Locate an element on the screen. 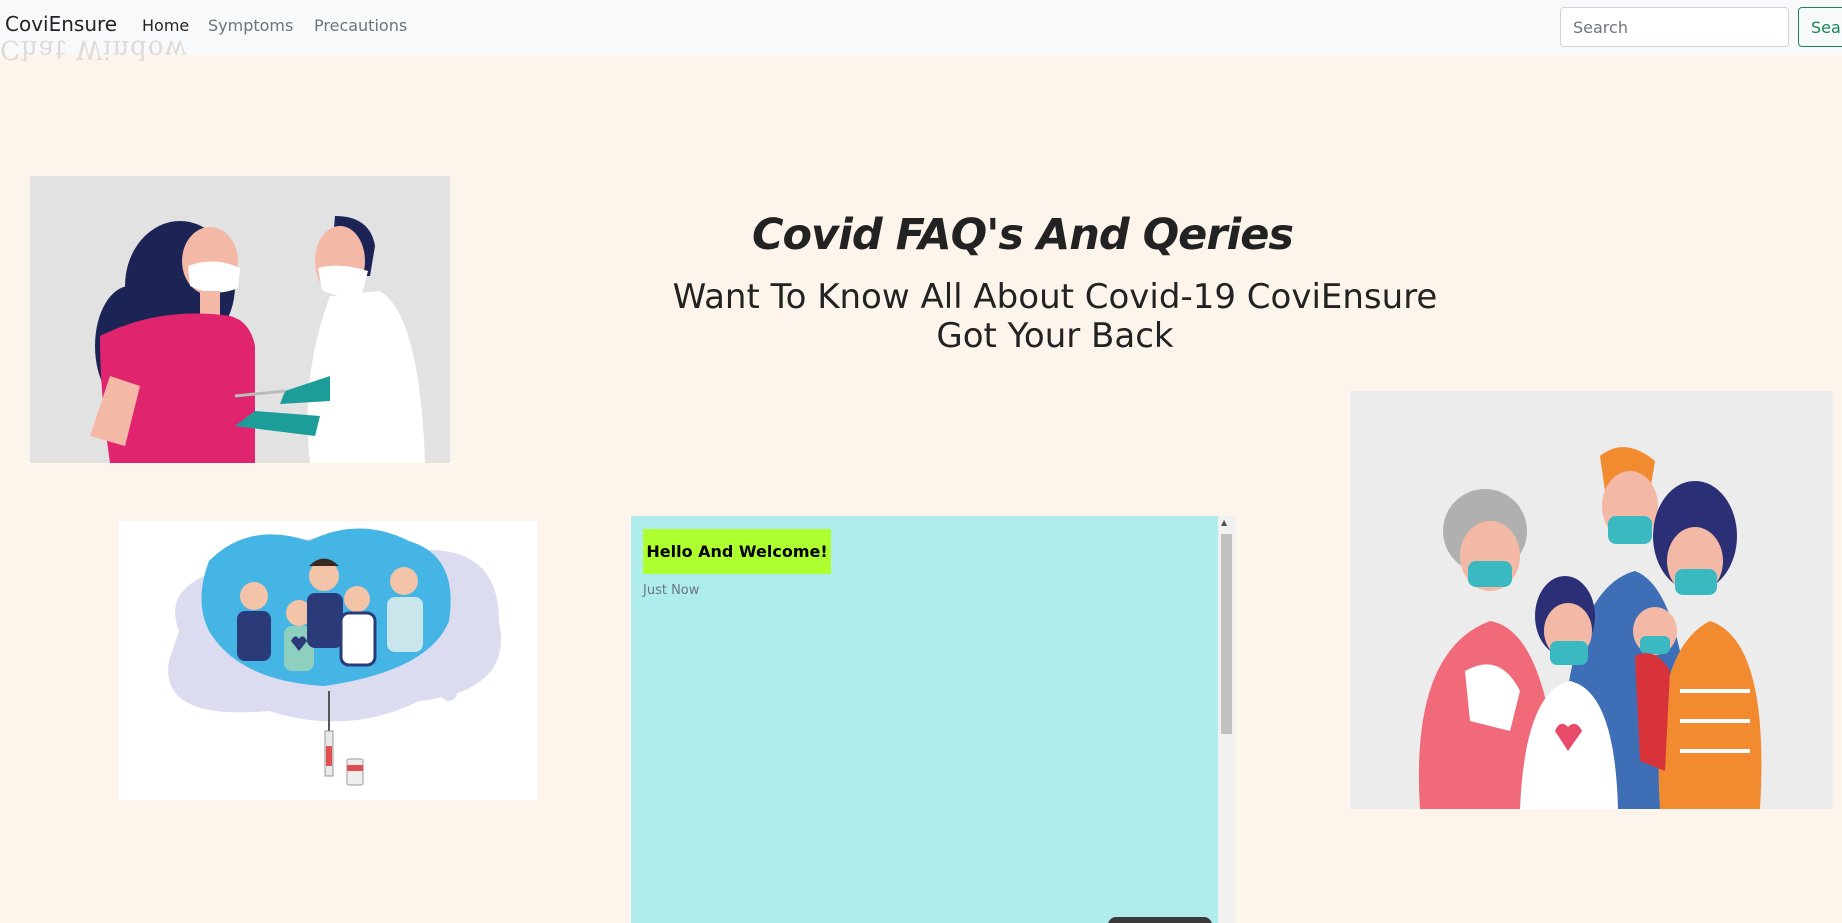 This screenshot has height=923, width=1842. chat-message-time: Just Now is located at coordinates (671, 590).